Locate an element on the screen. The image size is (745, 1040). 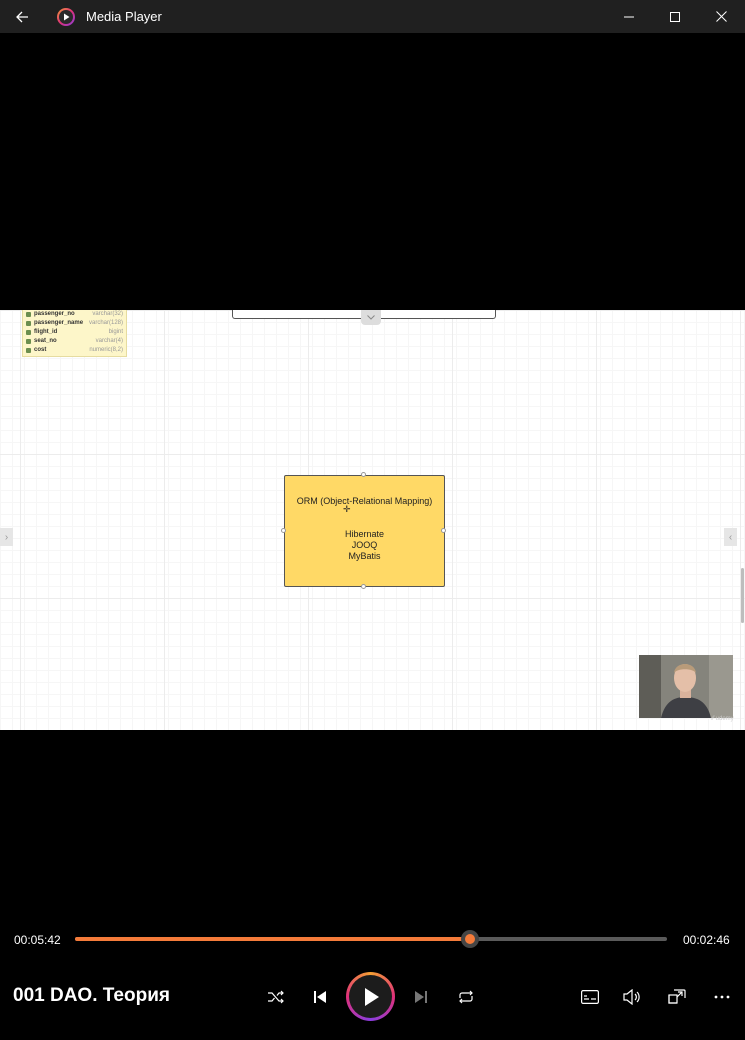
maximize-button is located at coordinates (675, 16).